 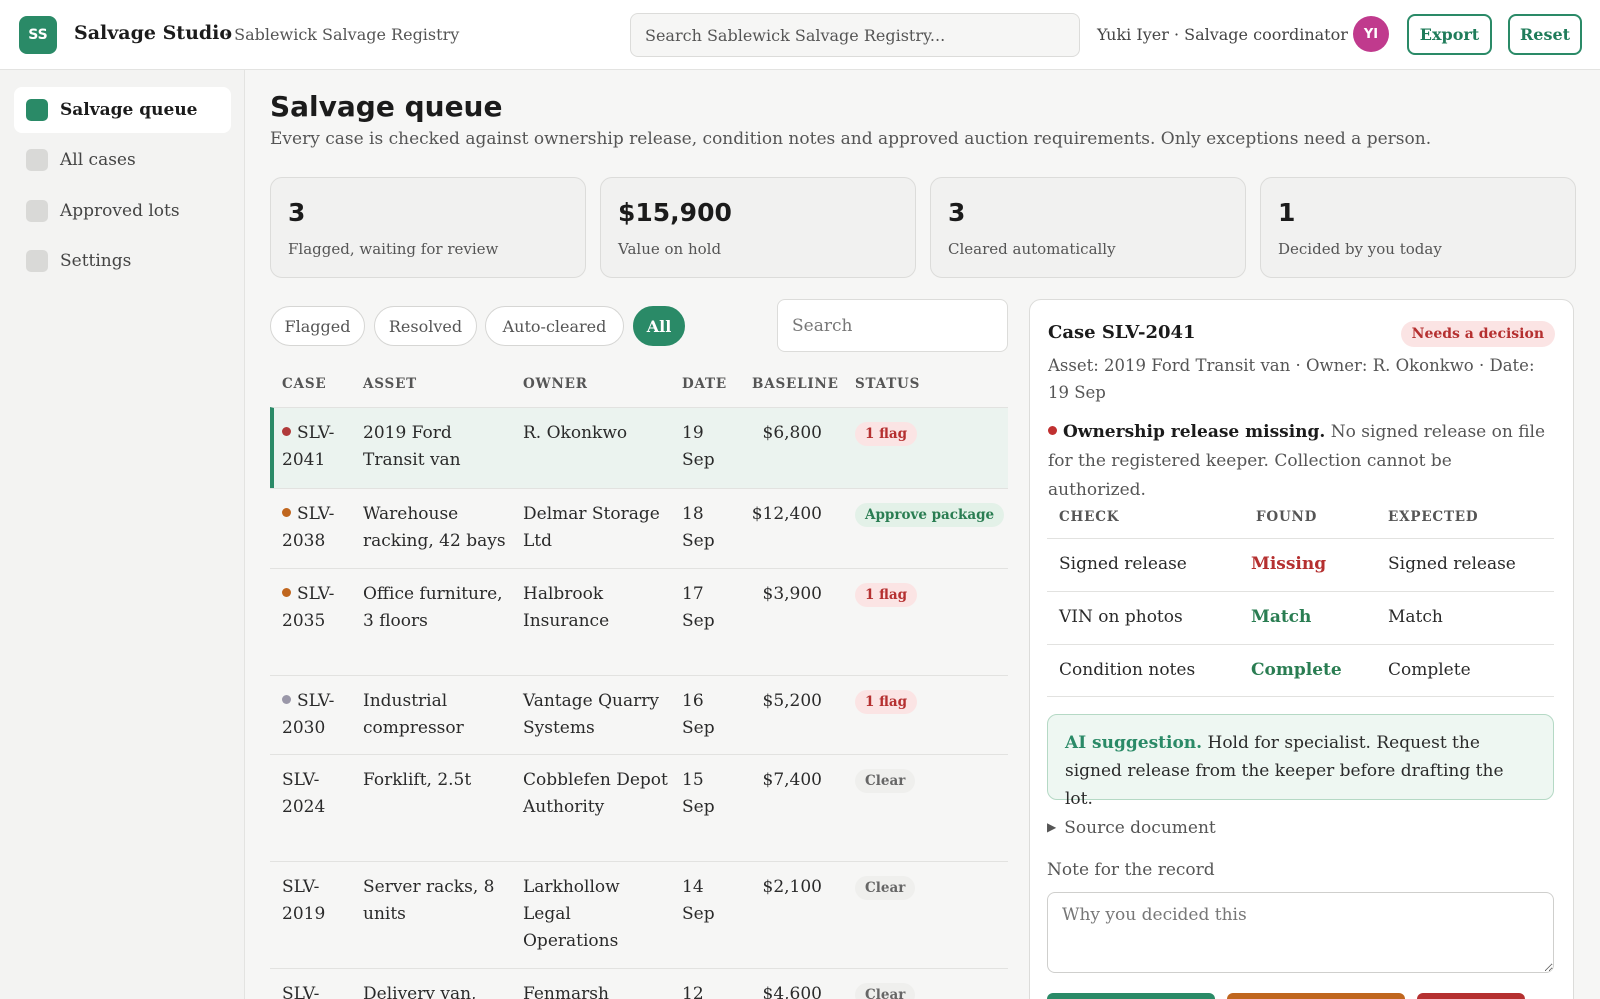 I want to click on registry-name: · Sablewick Salvage Registry, so click(x=342, y=34).